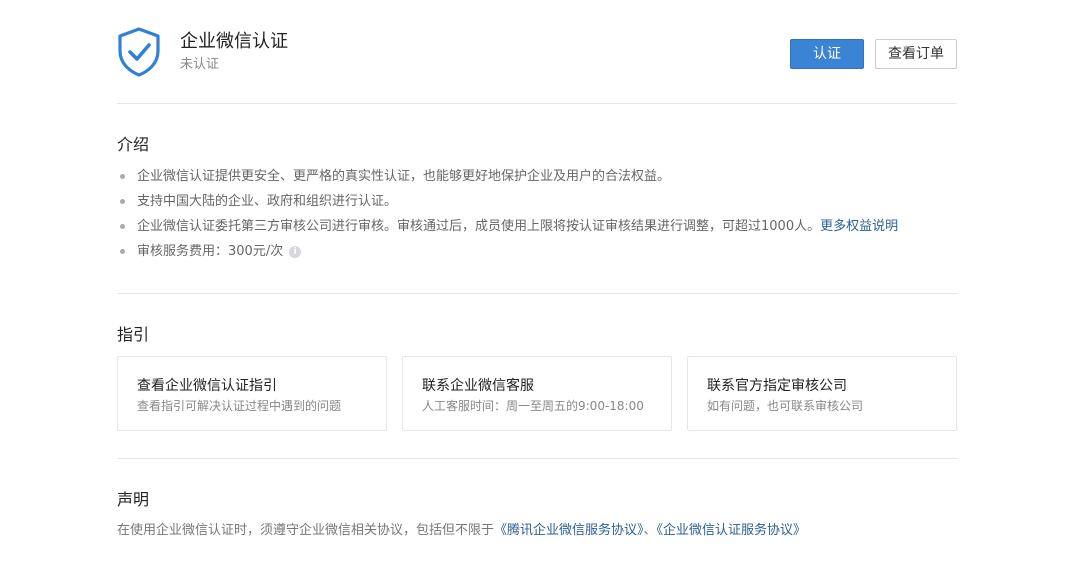 The image size is (1072, 566). What do you see at coordinates (777, 386) in the screenshot?
I see `card-title: 联系官方指定审核公司` at bounding box center [777, 386].